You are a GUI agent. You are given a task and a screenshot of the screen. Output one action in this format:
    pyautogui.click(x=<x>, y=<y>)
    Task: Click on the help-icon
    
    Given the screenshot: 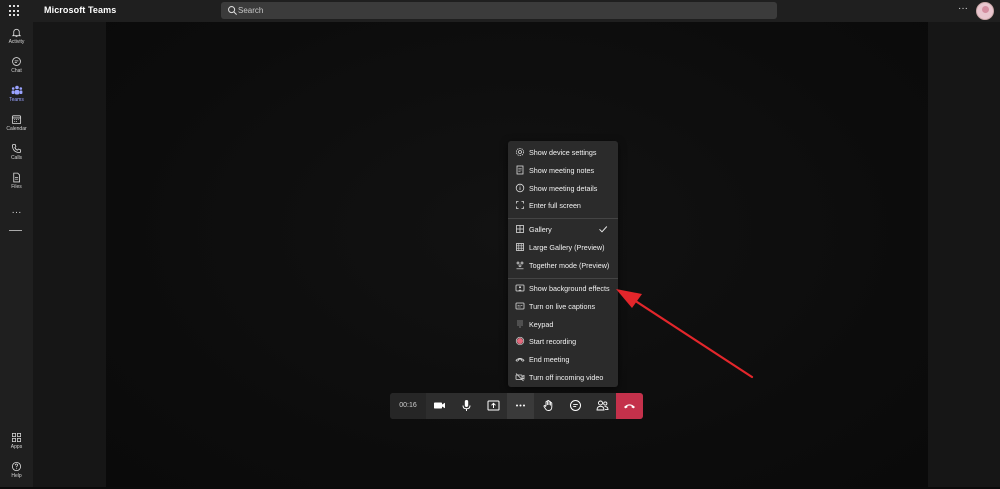 What is the action you would take?
    pyautogui.click(x=16, y=466)
    